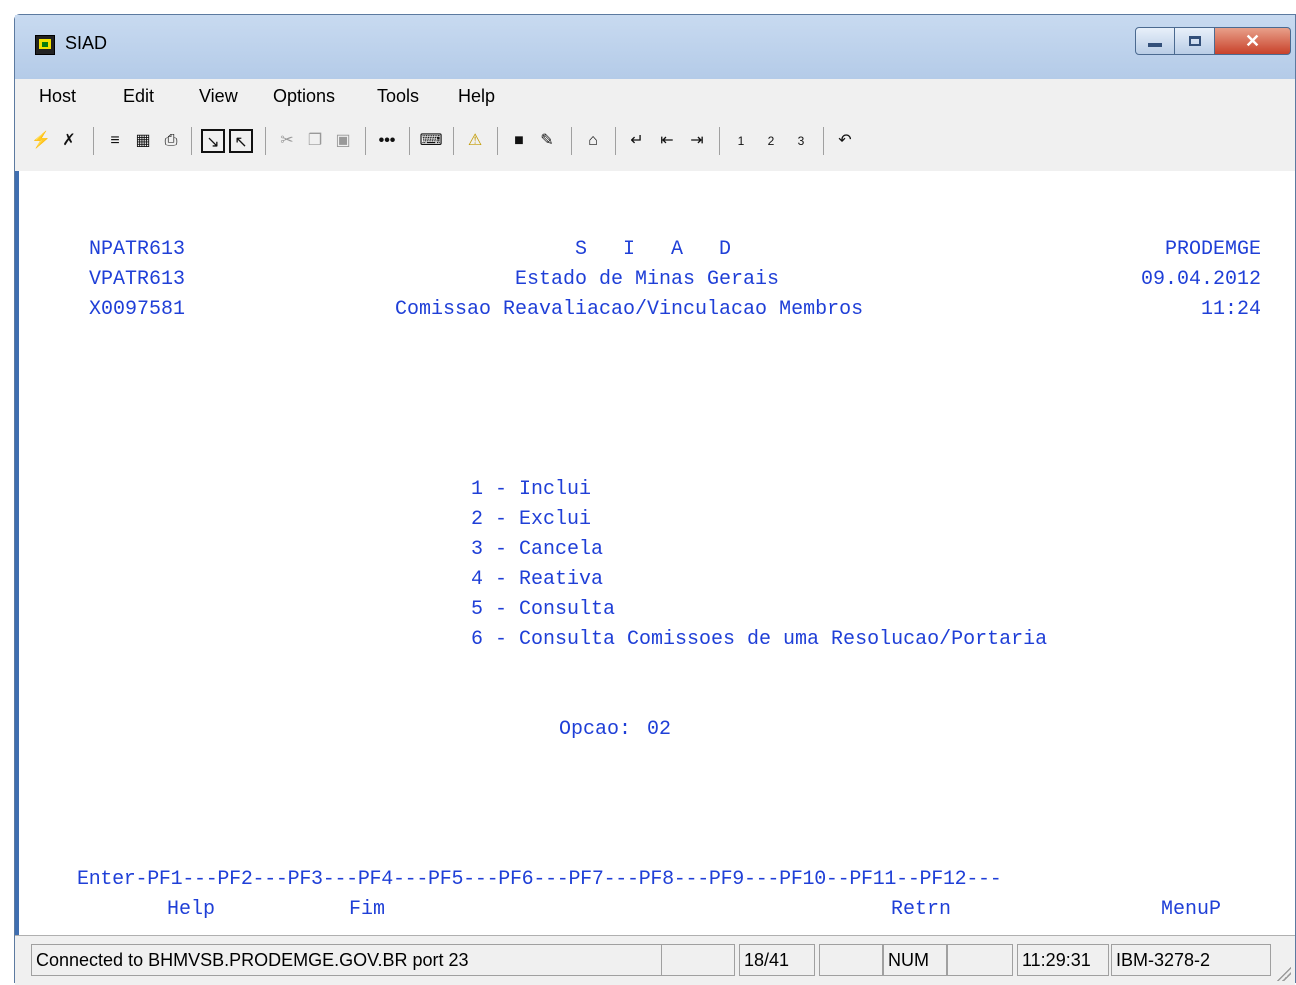 The height and width of the screenshot is (985, 1296). I want to click on pa1-icon: 1, so click(741, 141).